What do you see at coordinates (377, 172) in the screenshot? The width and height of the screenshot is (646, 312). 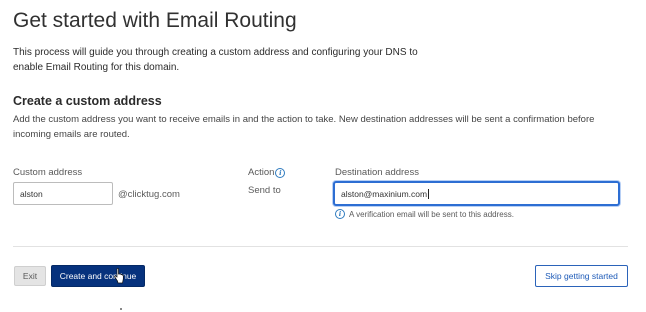 I see `destination-address-label: Destination address` at bounding box center [377, 172].